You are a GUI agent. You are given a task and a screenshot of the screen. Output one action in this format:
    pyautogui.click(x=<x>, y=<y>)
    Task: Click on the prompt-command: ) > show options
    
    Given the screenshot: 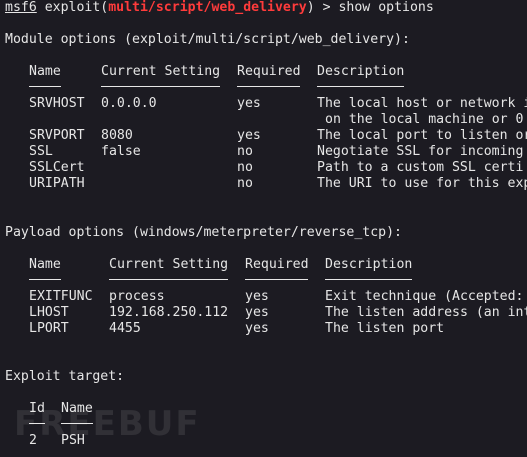 What is the action you would take?
    pyautogui.click(x=370, y=7)
    